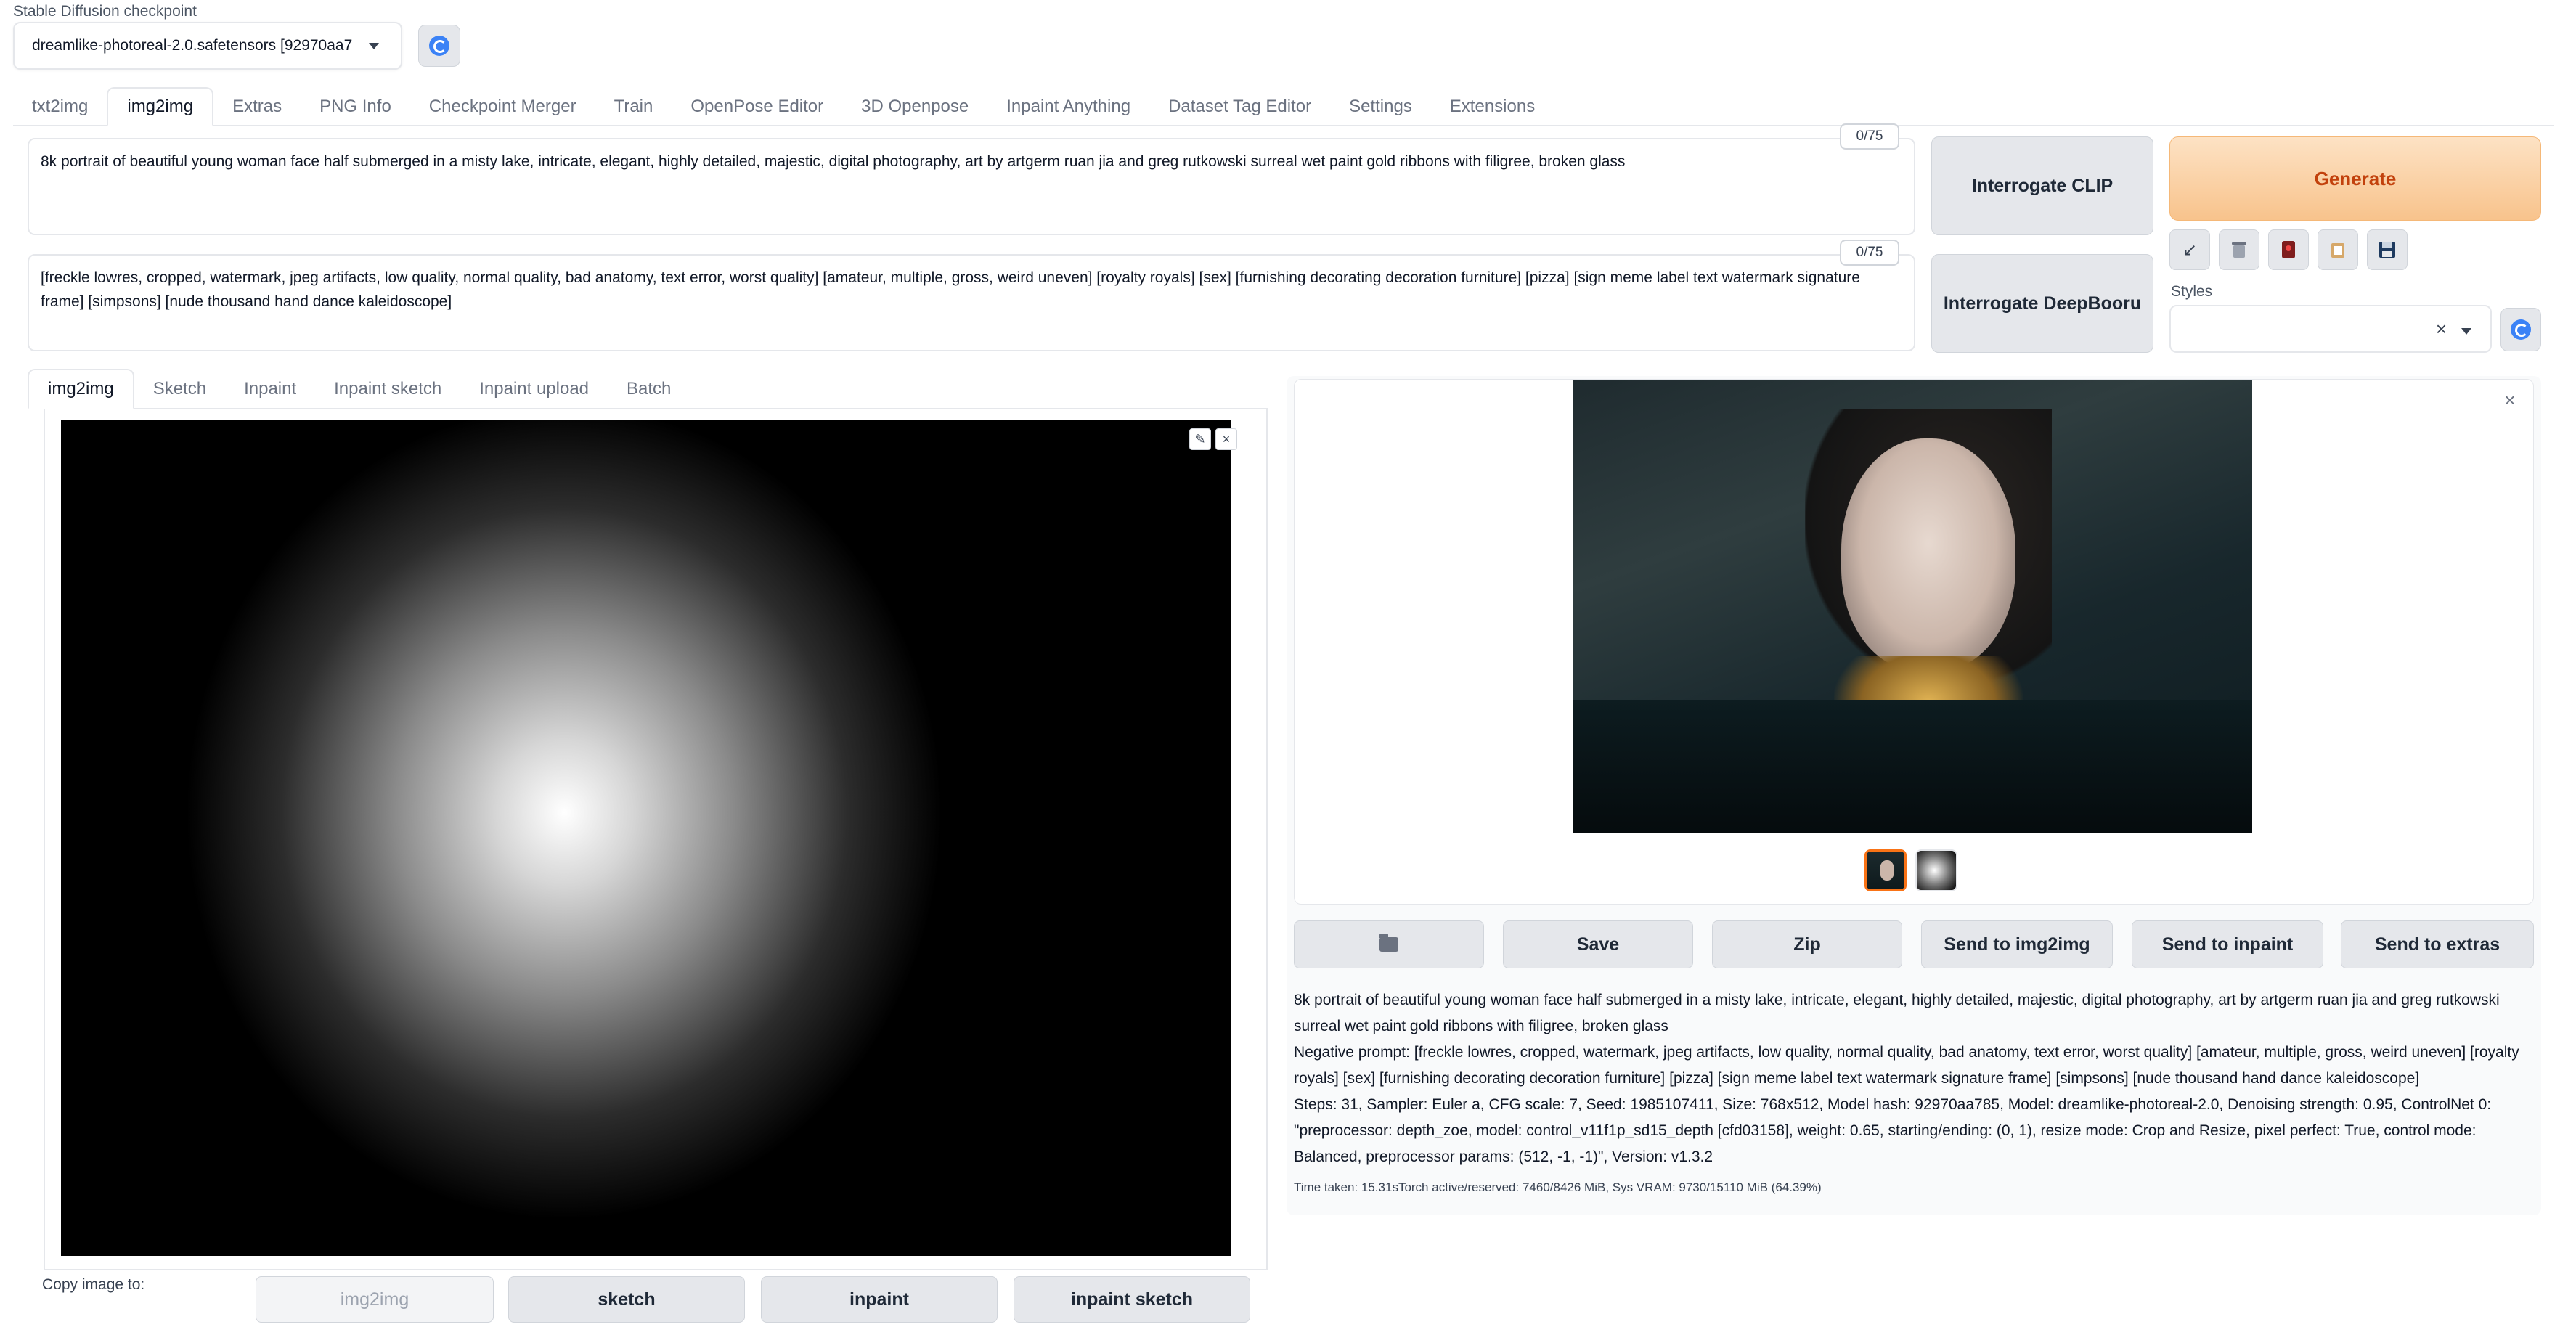 The height and width of the screenshot is (1343, 2576). What do you see at coordinates (355, 106) in the screenshot?
I see `tab-png-info: PNG Info` at bounding box center [355, 106].